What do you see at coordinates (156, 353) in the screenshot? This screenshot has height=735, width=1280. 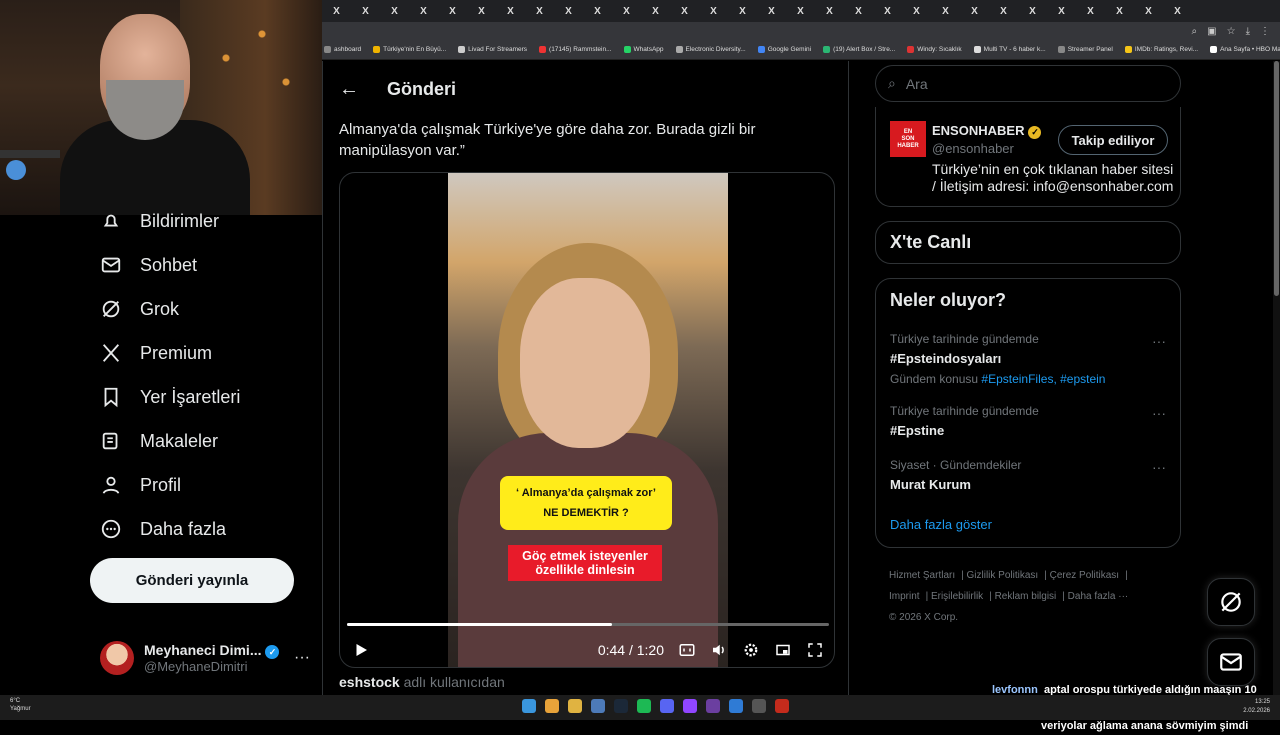 I see `nav-premium: Premium` at bounding box center [156, 353].